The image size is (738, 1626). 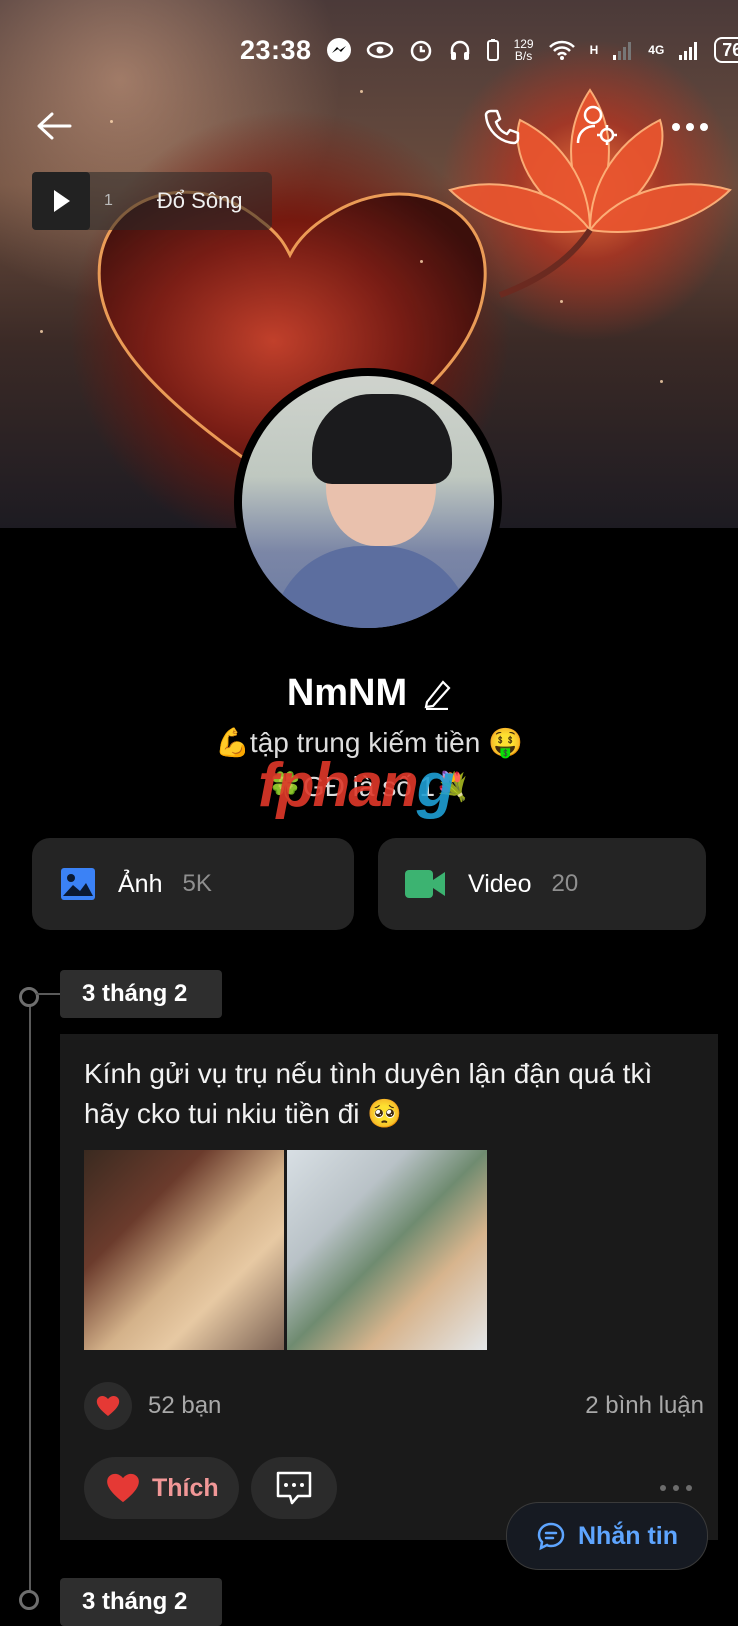 I want to click on comment-icon, so click(x=293, y=1488).